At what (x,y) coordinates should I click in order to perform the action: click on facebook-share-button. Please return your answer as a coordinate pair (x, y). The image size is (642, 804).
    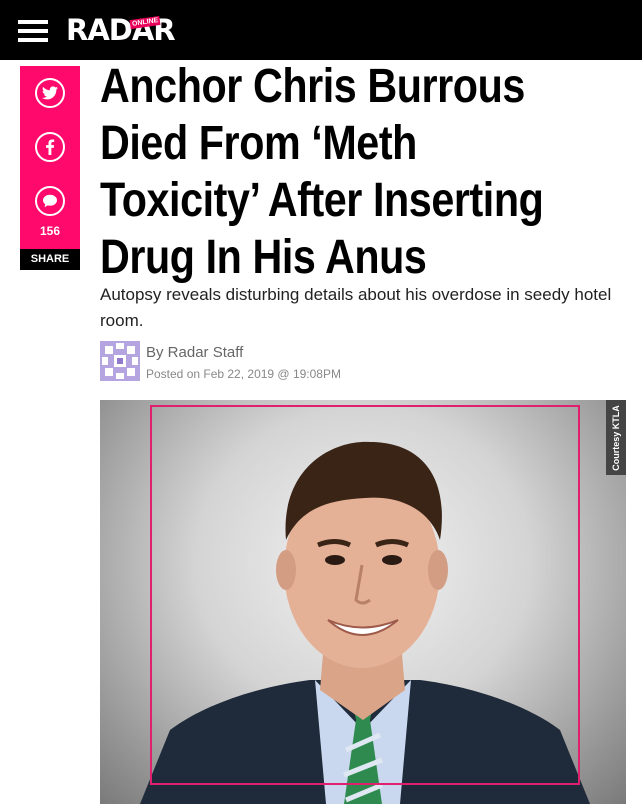
    Looking at the image, I should click on (50, 147).